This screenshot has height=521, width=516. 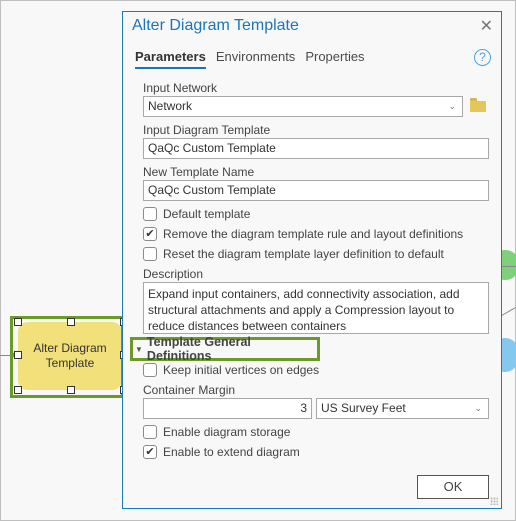 What do you see at coordinates (189, 390) in the screenshot?
I see `container-margin-label: Container Margin` at bounding box center [189, 390].